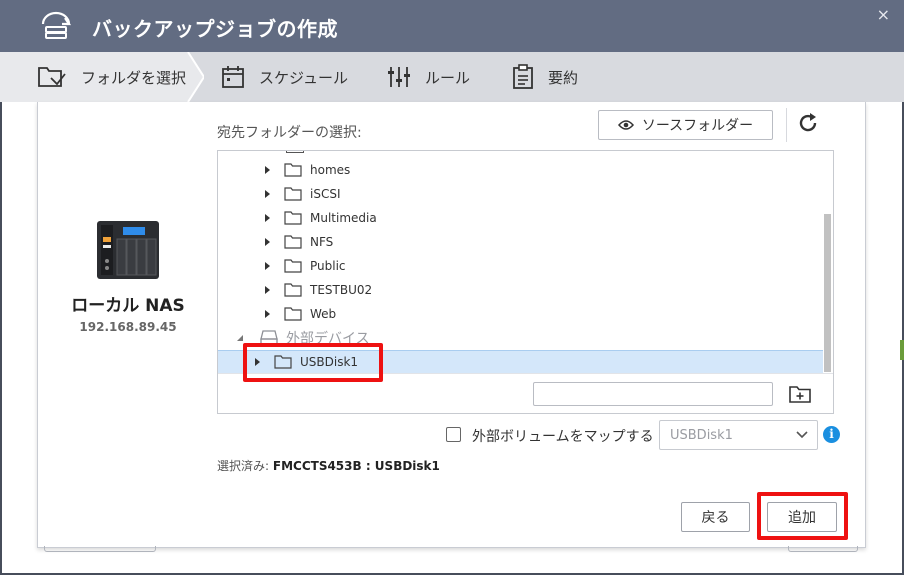 The image size is (904, 575). I want to click on tree-item: Multimedia, so click(520, 218).